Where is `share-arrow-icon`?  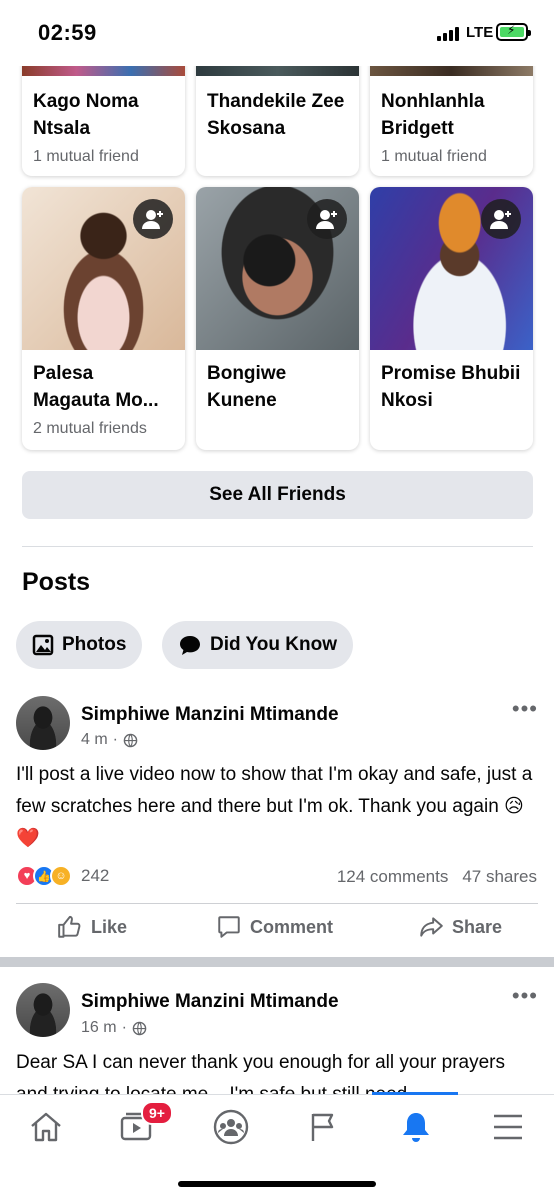
share-arrow-icon is located at coordinates (431, 927).